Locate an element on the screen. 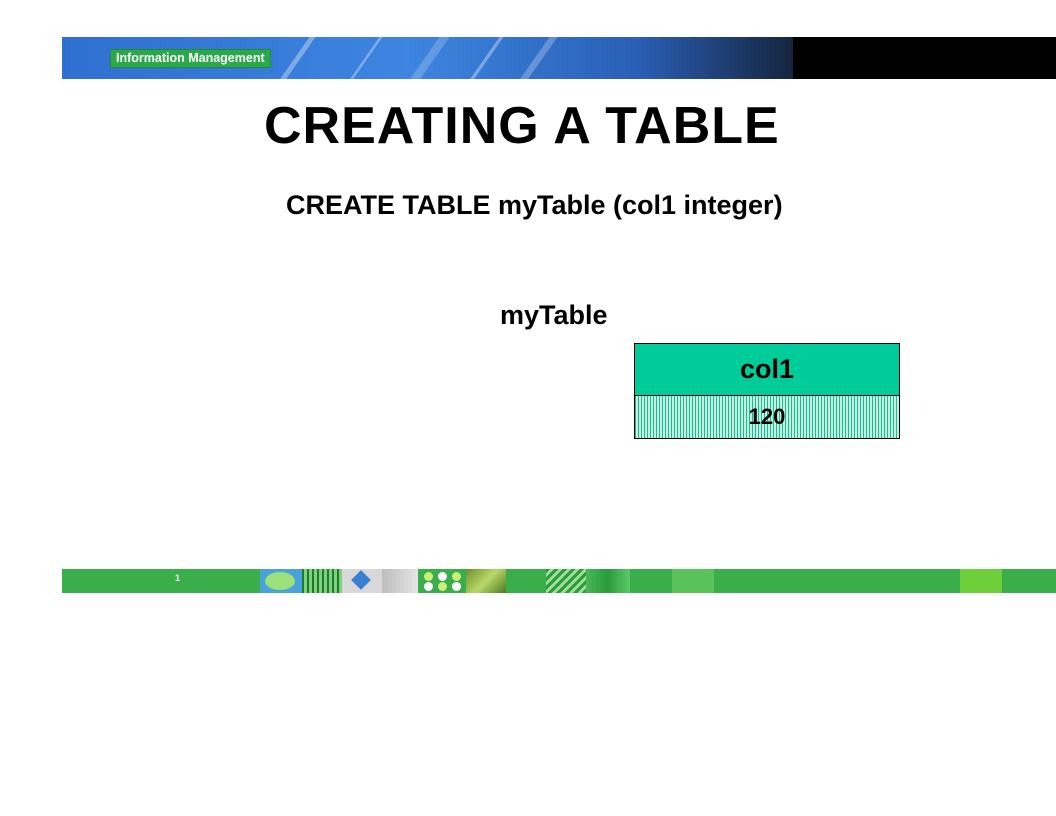  table-cell: 120 is located at coordinates (767, 417).